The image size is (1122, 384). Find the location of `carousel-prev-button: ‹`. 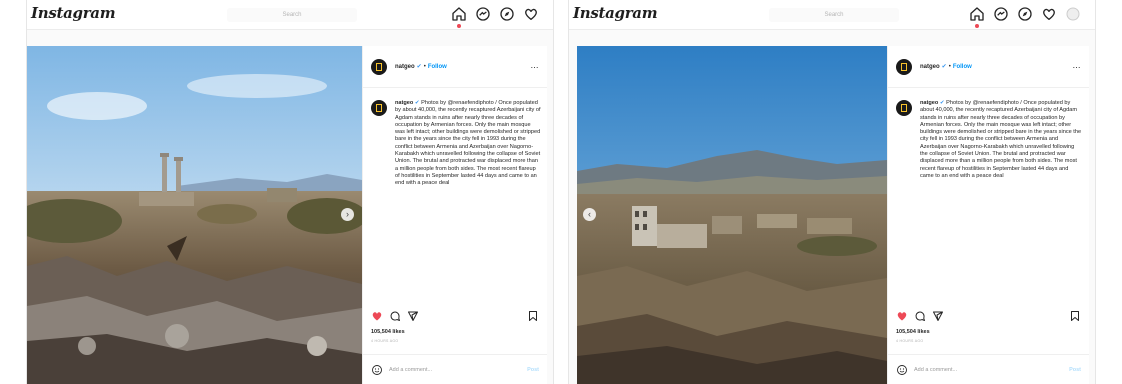

carousel-prev-button: ‹ is located at coordinates (589, 214).